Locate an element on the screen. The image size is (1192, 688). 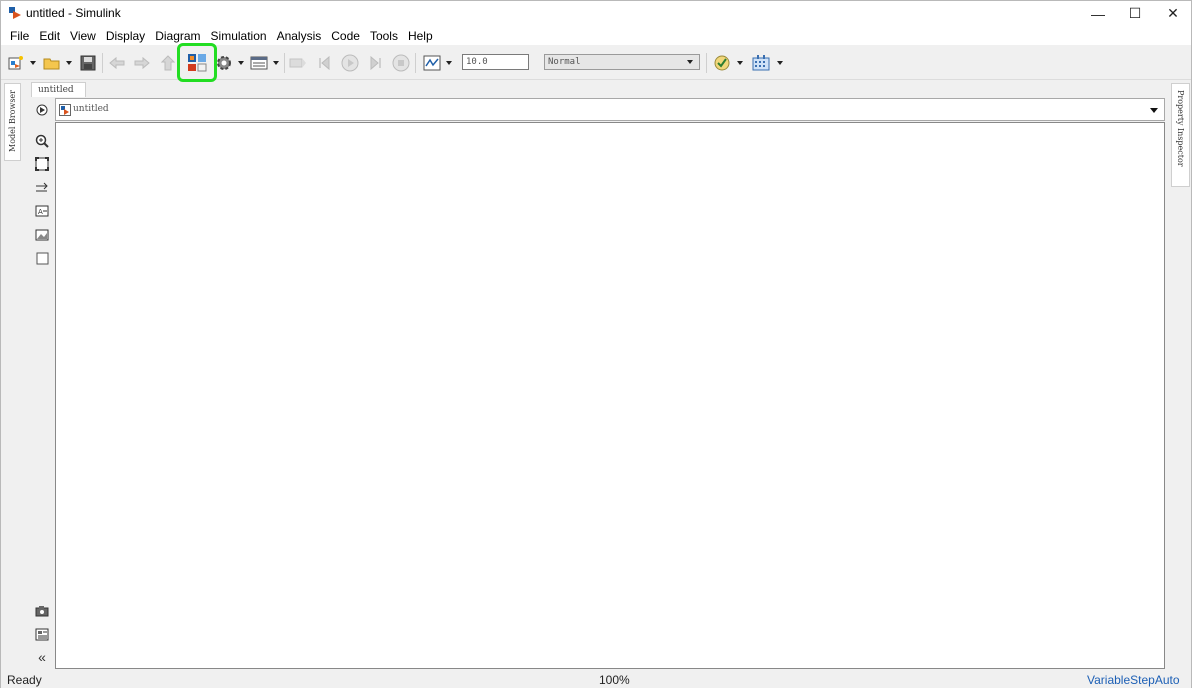
fit-to-view-icon is located at coordinates (42, 164).